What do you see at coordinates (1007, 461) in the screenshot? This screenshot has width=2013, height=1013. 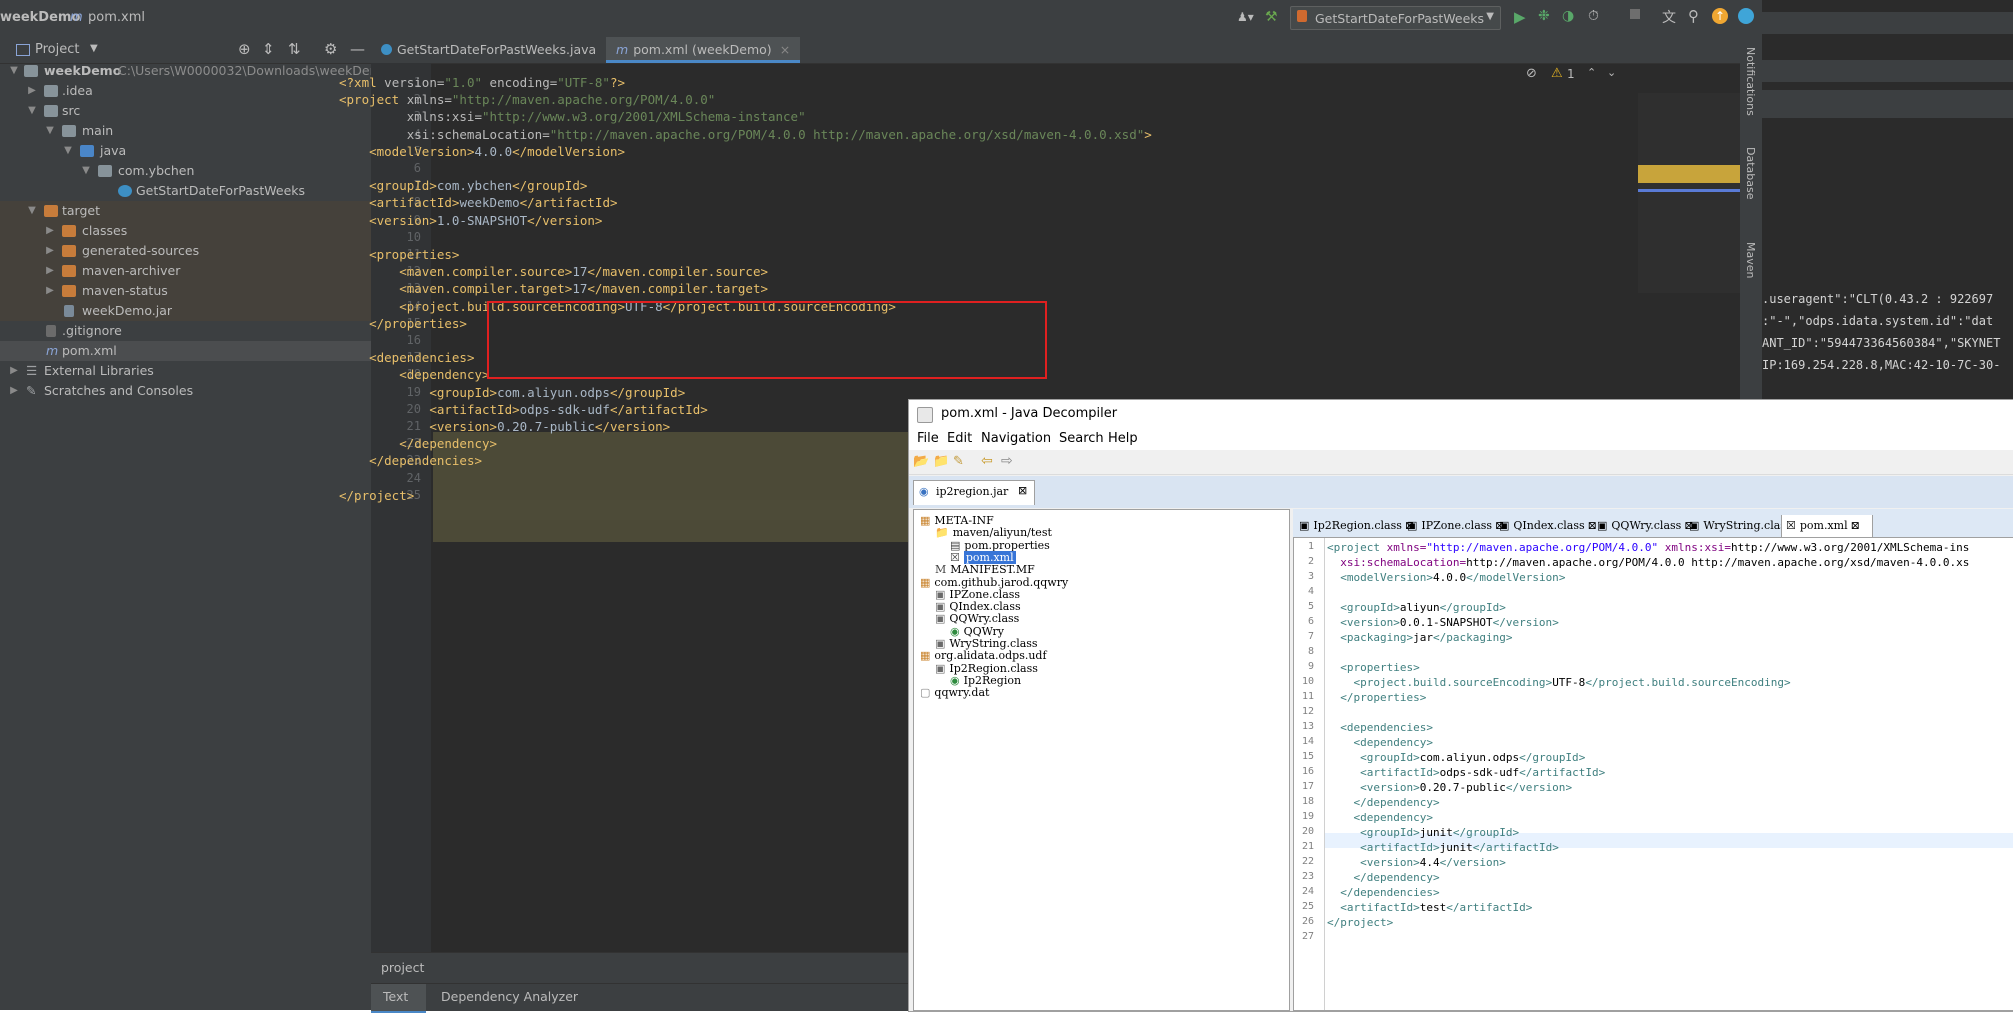 I see `forward-arrow-icon: ⇨` at bounding box center [1007, 461].